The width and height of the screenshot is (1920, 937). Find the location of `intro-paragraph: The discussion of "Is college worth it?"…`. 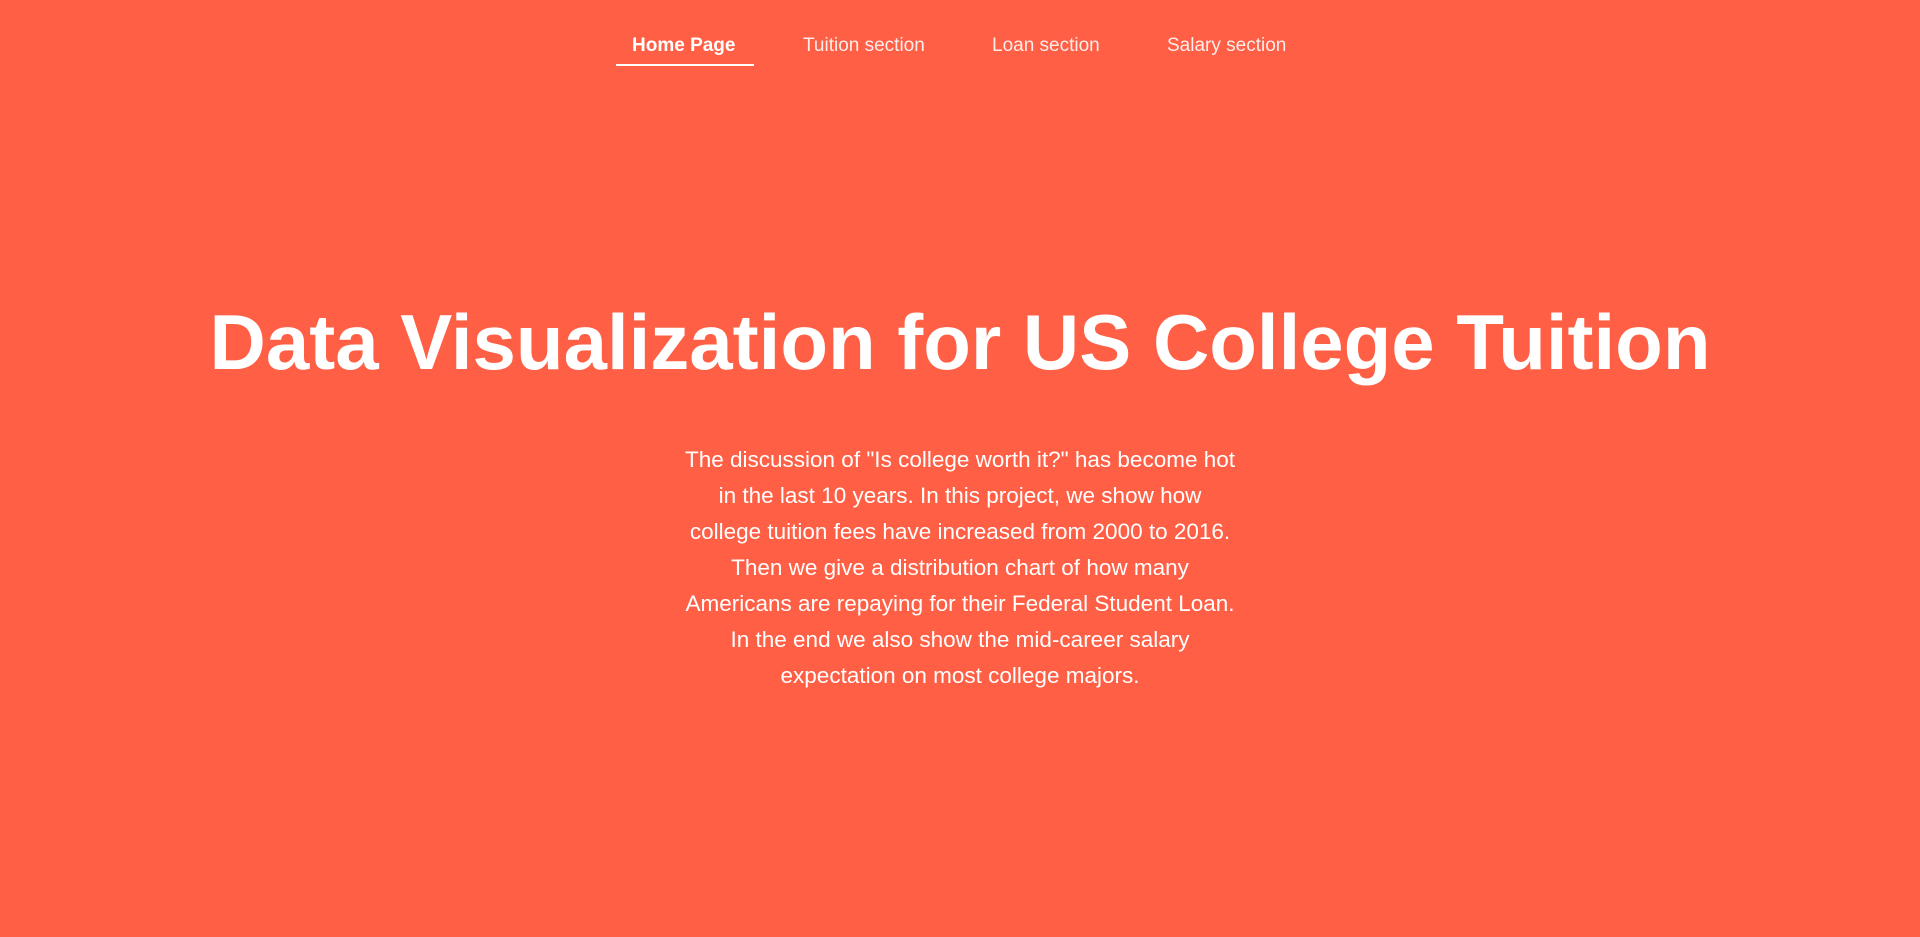

intro-paragraph: The discussion of "Is college worth it?"… is located at coordinates (959, 567).